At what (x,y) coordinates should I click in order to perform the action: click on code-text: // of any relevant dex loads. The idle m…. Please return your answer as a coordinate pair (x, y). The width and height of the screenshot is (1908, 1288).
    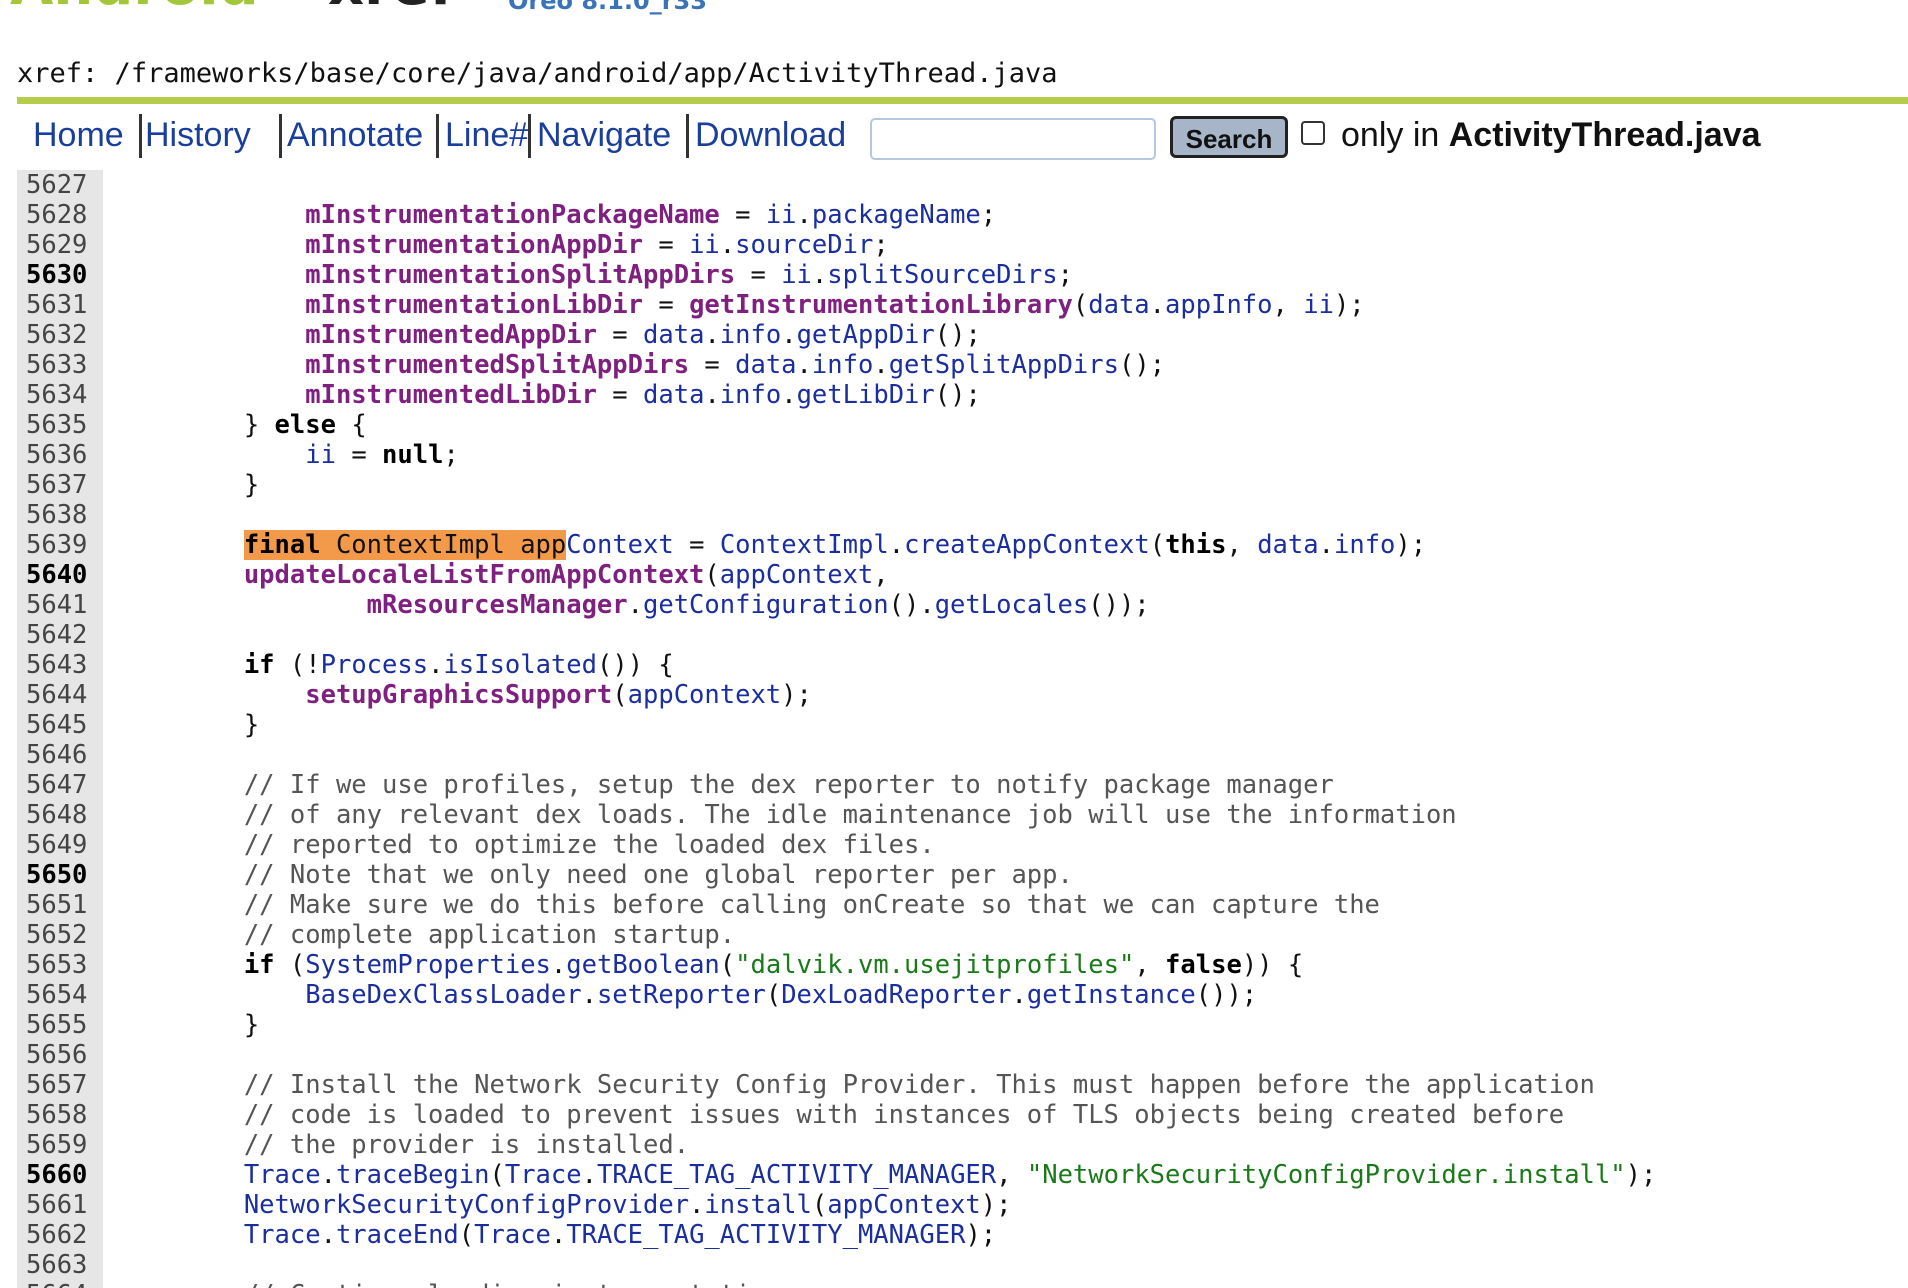
    Looking at the image, I should click on (850, 815).